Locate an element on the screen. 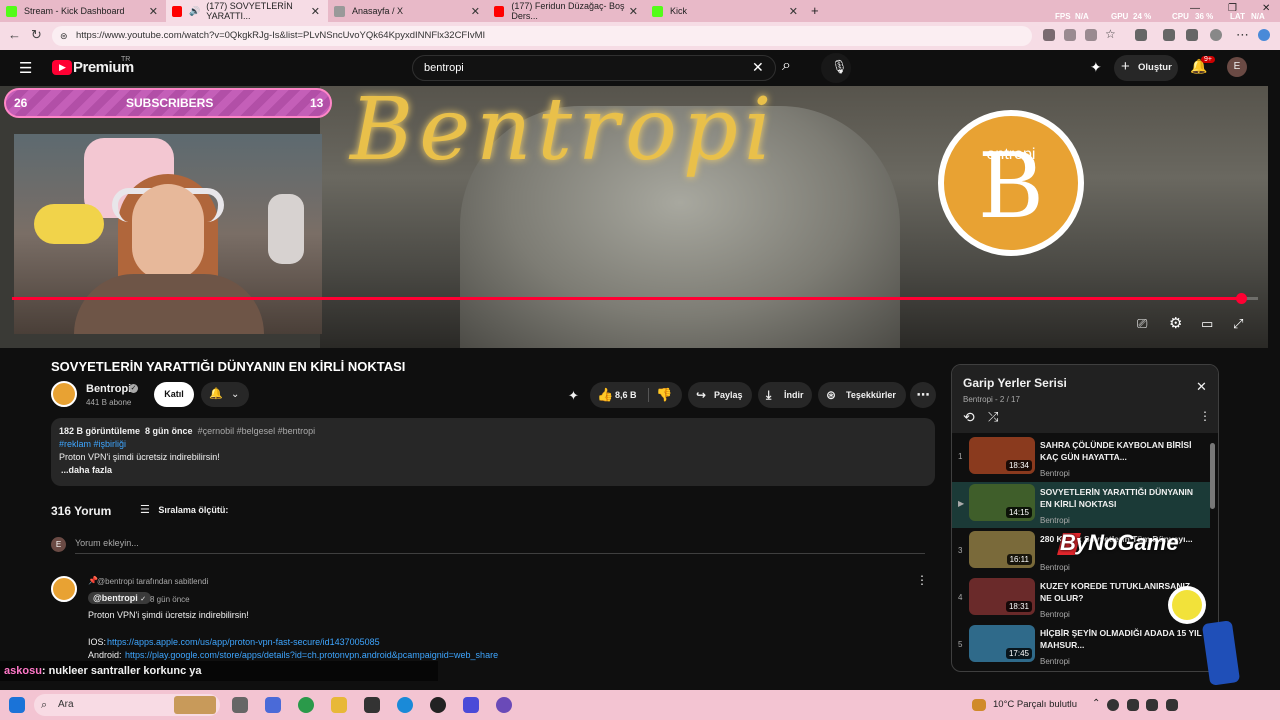 This screenshot has height=720, width=1280. favorites-icon is located at coordinates (1192, 35).